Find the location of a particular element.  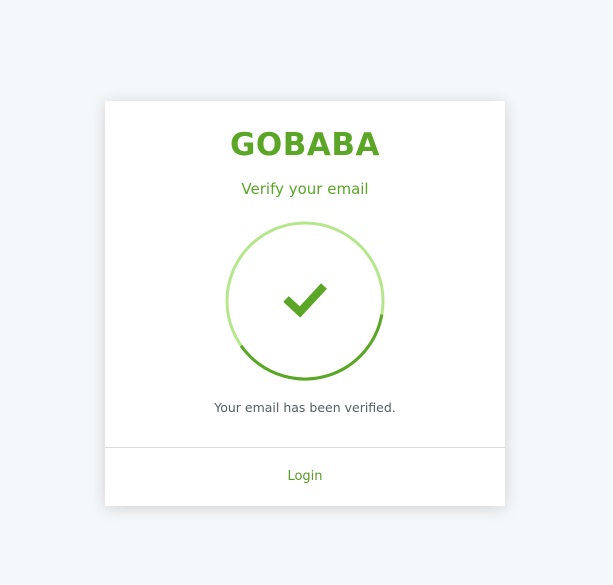

verified-status-ring is located at coordinates (305, 301).